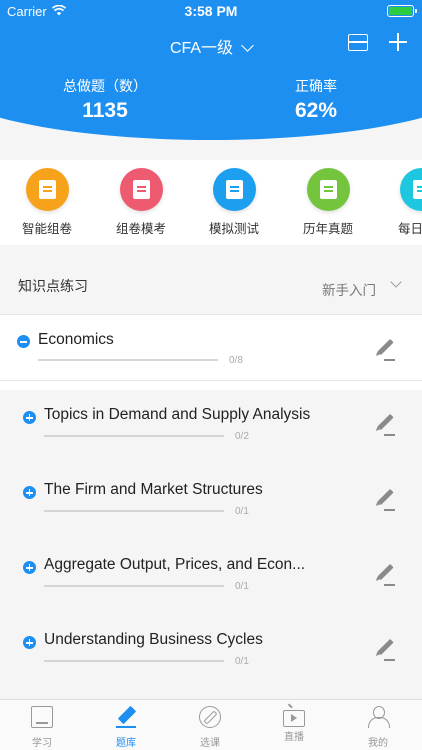 This screenshot has height=750, width=422. What do you see at coordinates (42, 743) in the screenshot?
I see `tab-label: 学习` at bounding box center [42, 743].